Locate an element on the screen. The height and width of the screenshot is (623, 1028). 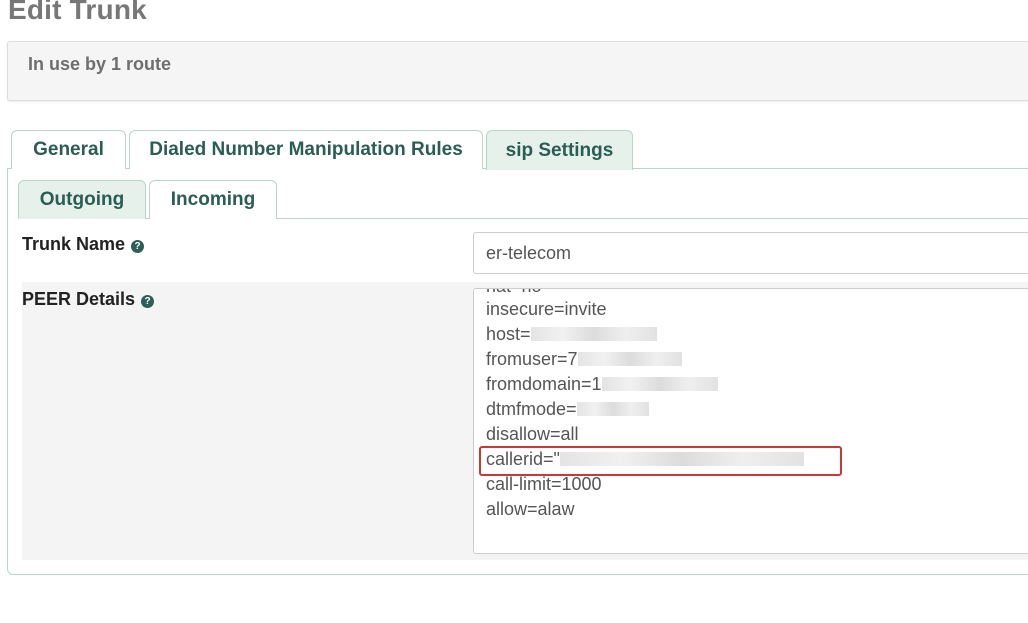
peer-line-fromdomain-text: fromdomain=1 is located at coordinates (544, 384).